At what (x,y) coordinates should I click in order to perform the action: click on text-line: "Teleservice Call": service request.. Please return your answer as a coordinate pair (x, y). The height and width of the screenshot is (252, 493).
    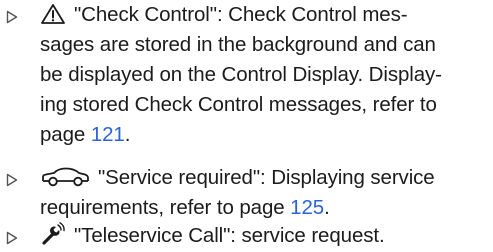
    Looking at the image, I should click on (229, 235).